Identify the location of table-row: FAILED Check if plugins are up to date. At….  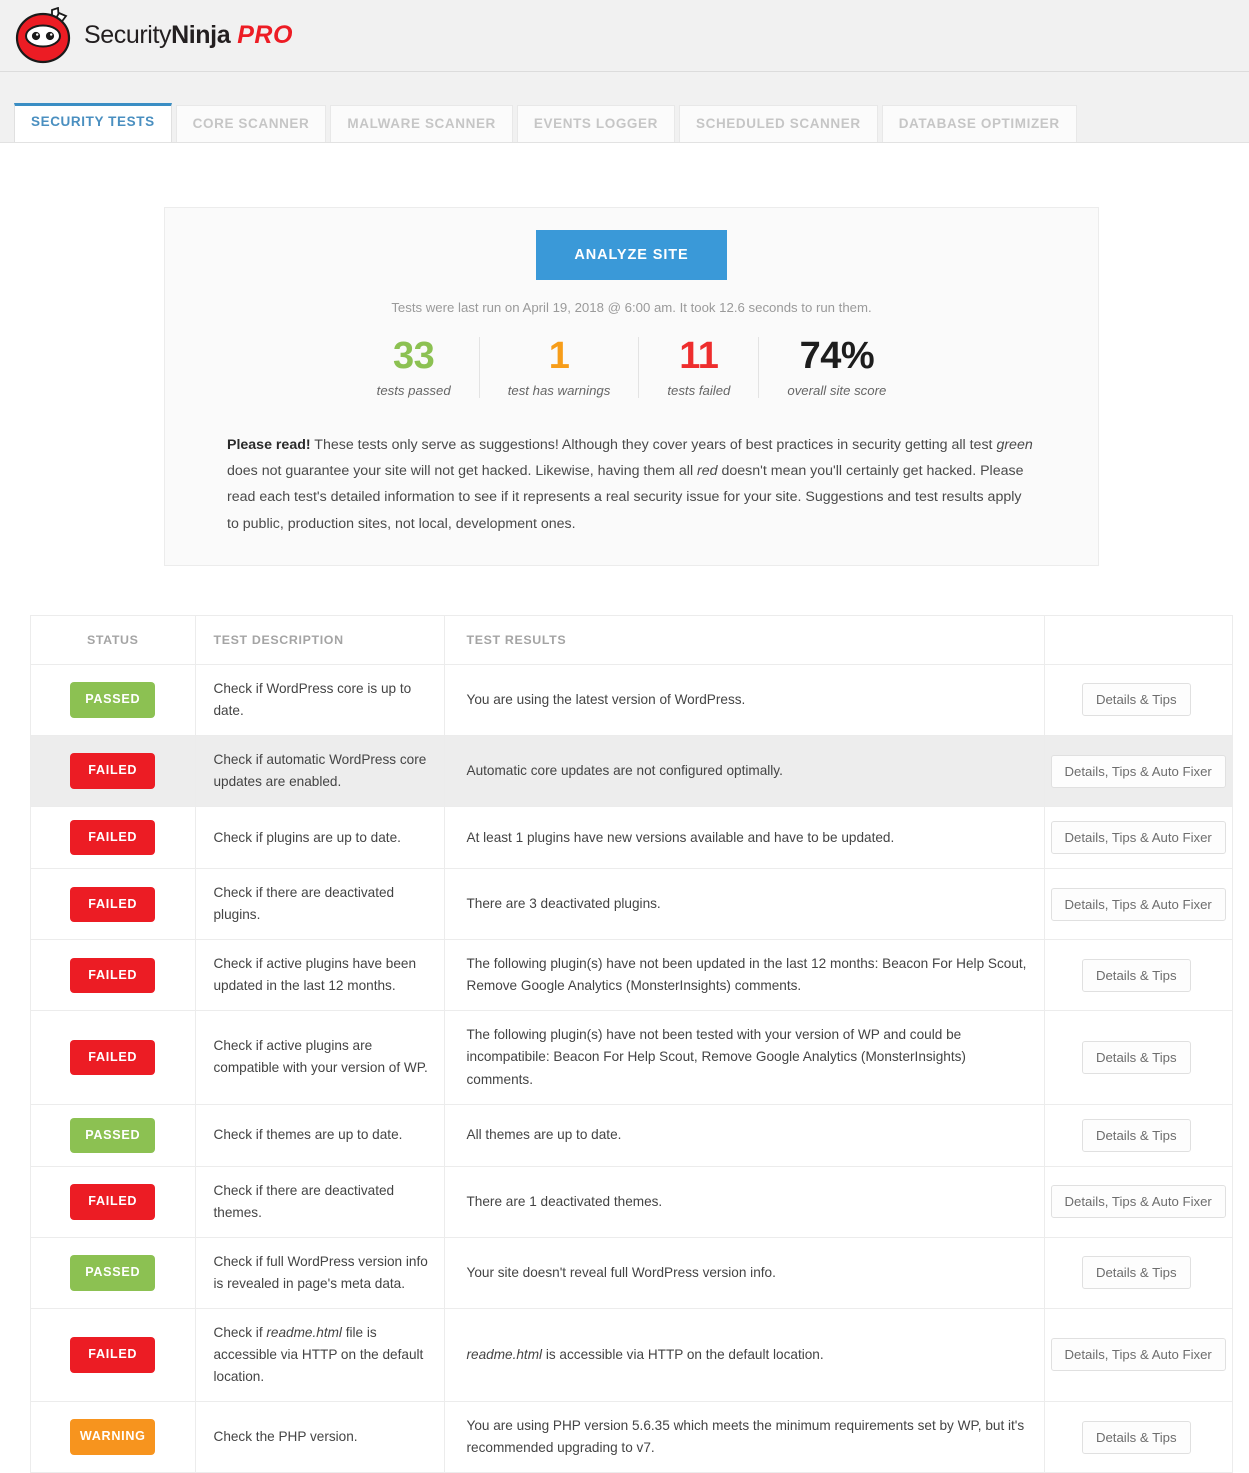
(631, 838).